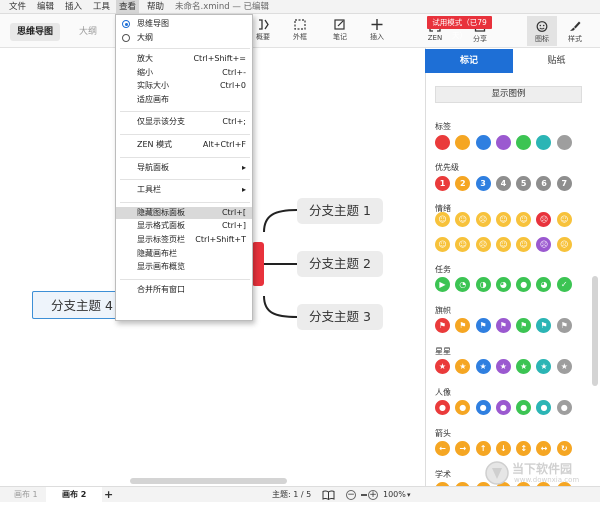 This screenshot has width=600, height=506. Describe the element at coordinates (503, 448) in the screenshot. I see `marker-icon: ↓` at that location.